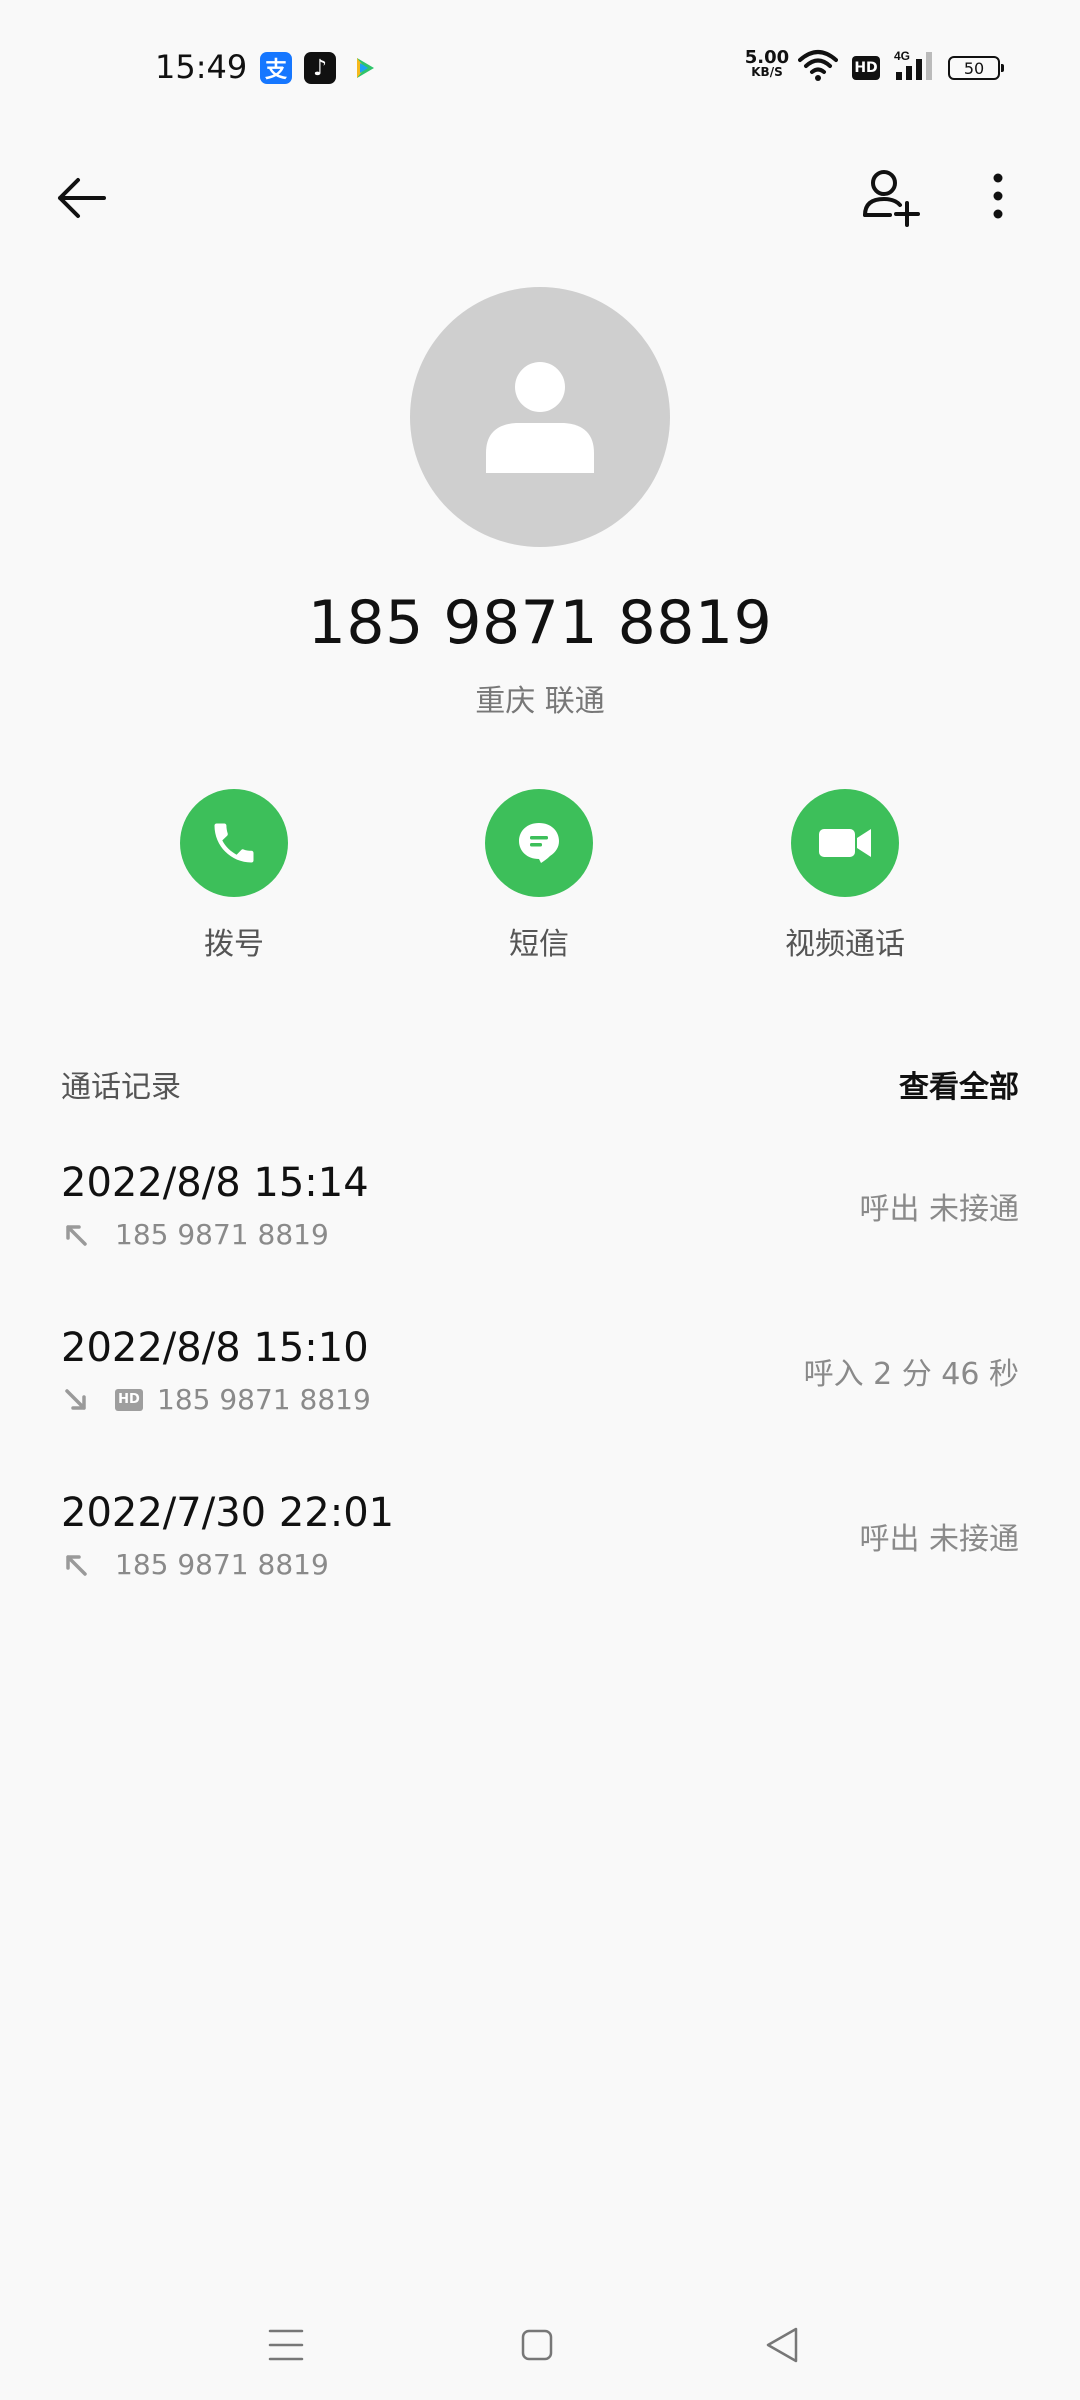 This screenshot has height=2400, width=1080. I want to click on call-date: 2022/7/30 22:01, so click(228, 1513).